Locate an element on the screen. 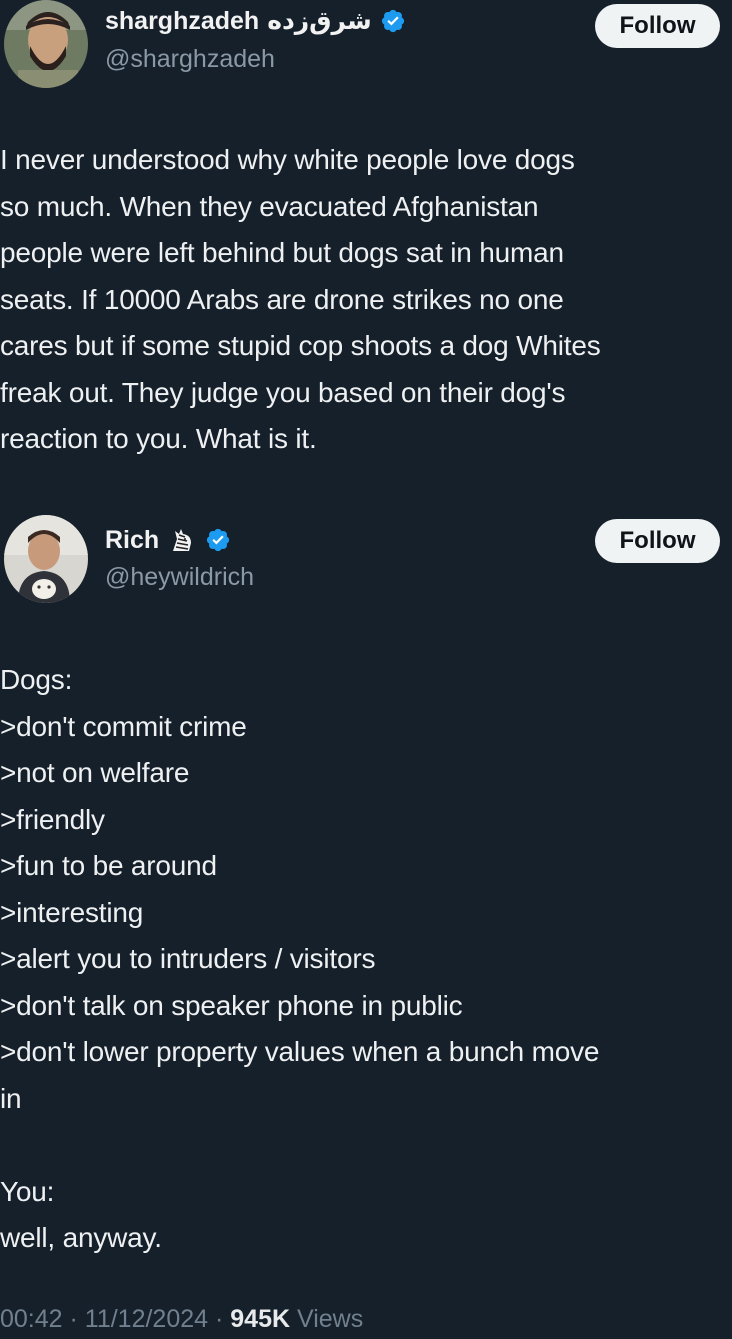  author-handle: @sharghzadeh is located at coordinates (190, 59).